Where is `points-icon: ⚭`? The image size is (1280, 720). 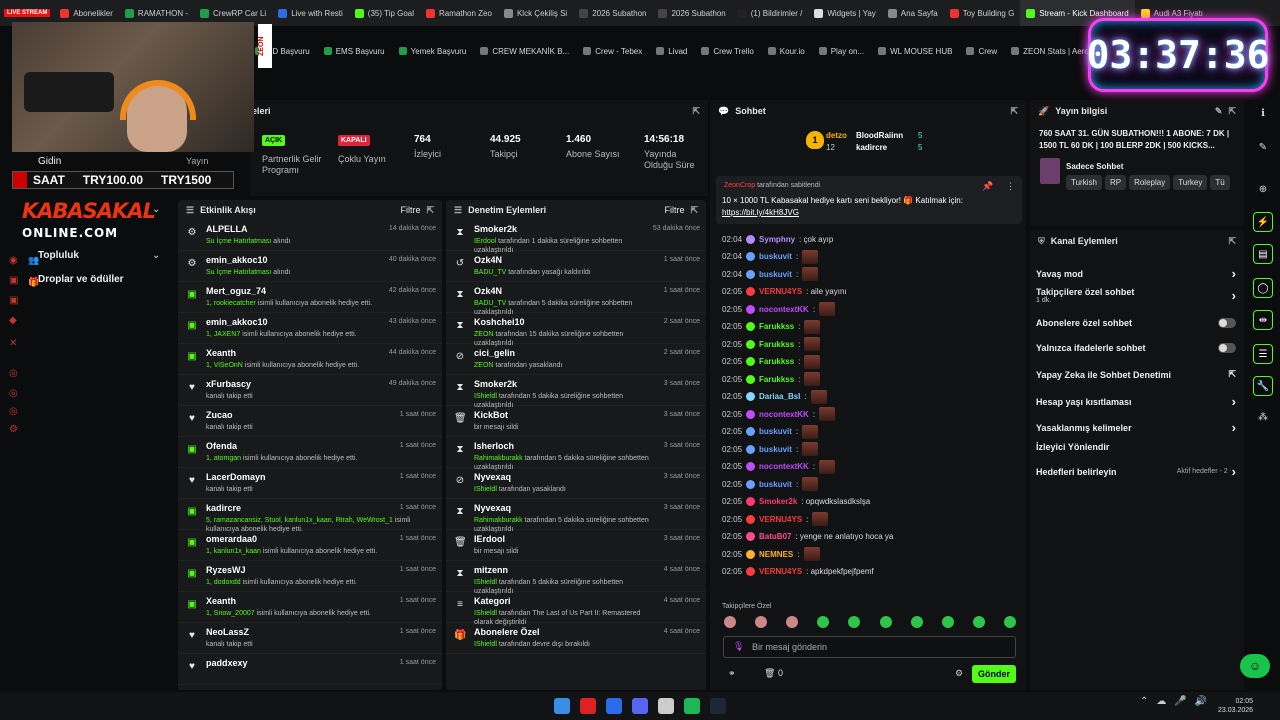 points-icon: ⚭ is located at coordinates (732, 673).